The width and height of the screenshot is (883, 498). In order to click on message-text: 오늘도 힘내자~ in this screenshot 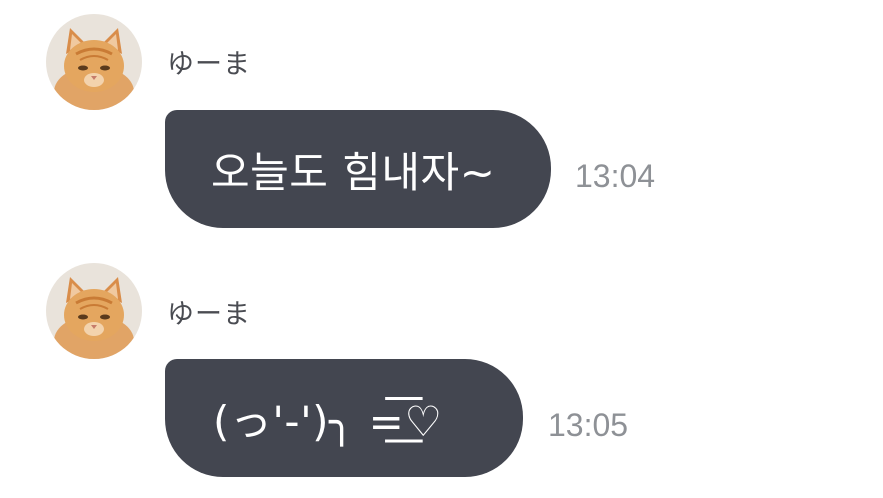, I will do `click(353, 172)`.